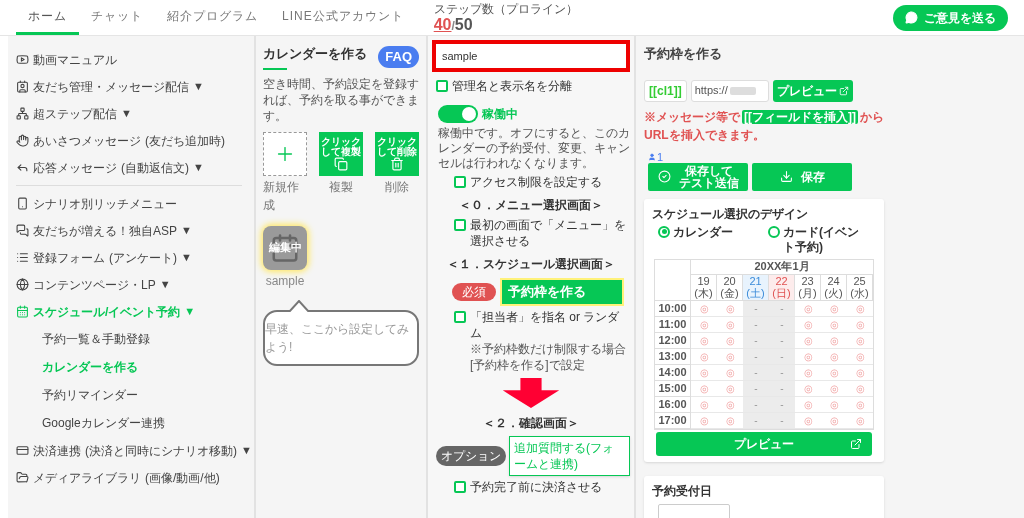 The width and height of the screenshot is (1024, 518). I want to click on new-calendar-button, so click(285, 153).